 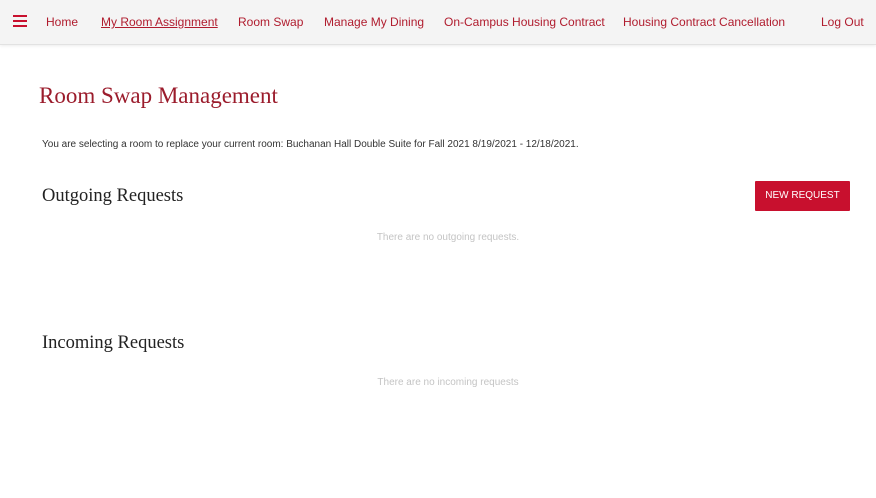 What do you see at coordinates (62, 22) in the screenshot?
I see `nav-link-home: Home` at bounding box center [62, 22].